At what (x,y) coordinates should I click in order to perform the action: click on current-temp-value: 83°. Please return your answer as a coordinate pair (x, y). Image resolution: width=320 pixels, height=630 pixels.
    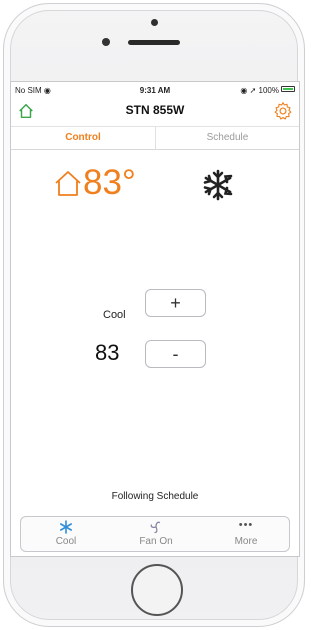
    Looking at the image, I should click on (109, 182).